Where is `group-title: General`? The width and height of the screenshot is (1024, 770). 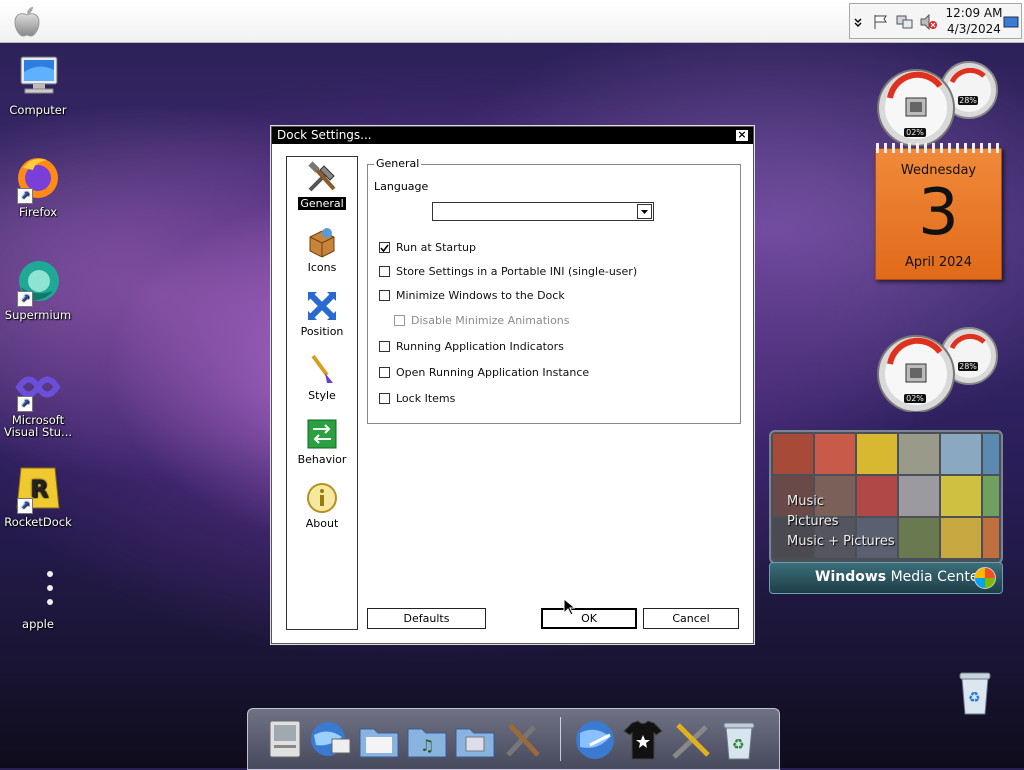 group-title: General is located at coordinates (398, 163).